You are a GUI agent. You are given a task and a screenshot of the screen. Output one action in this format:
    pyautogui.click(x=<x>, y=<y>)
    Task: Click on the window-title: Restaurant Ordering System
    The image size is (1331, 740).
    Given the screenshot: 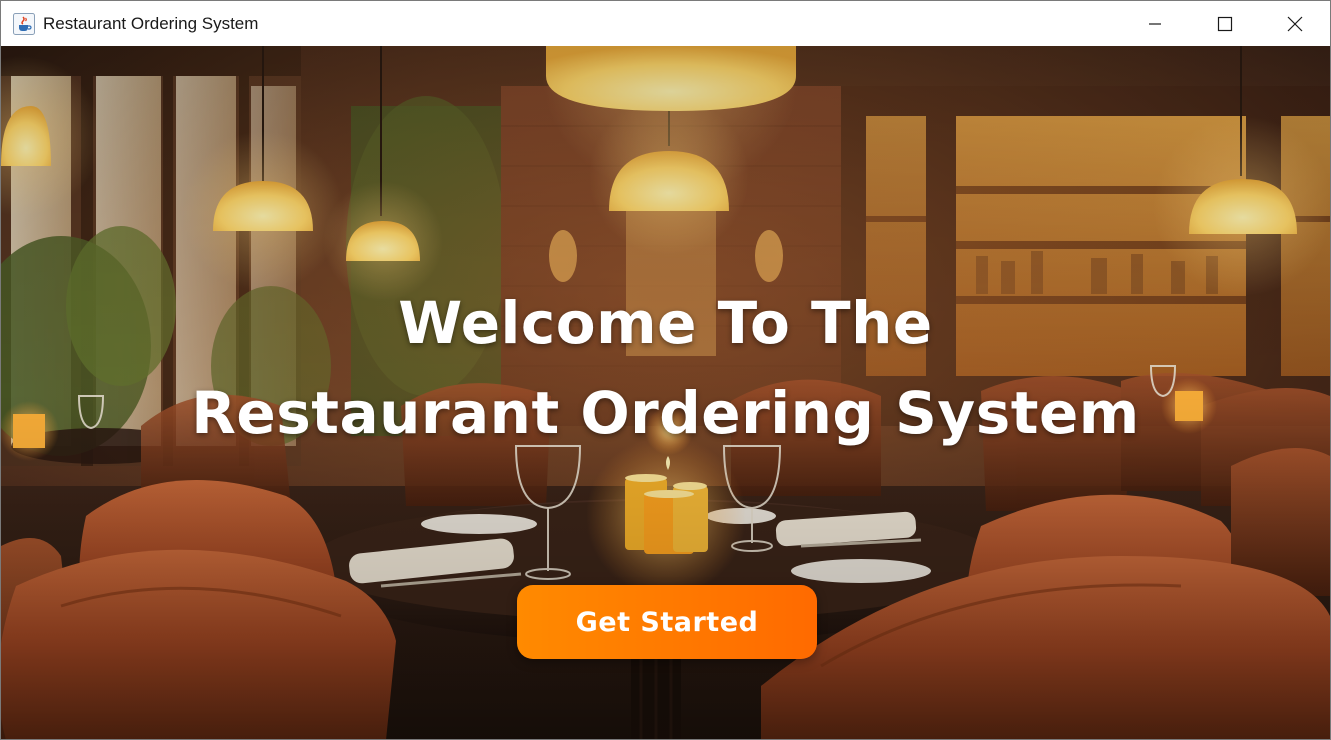 What is the action you would take?
    pyautogui.click(x=151, y=23)
    